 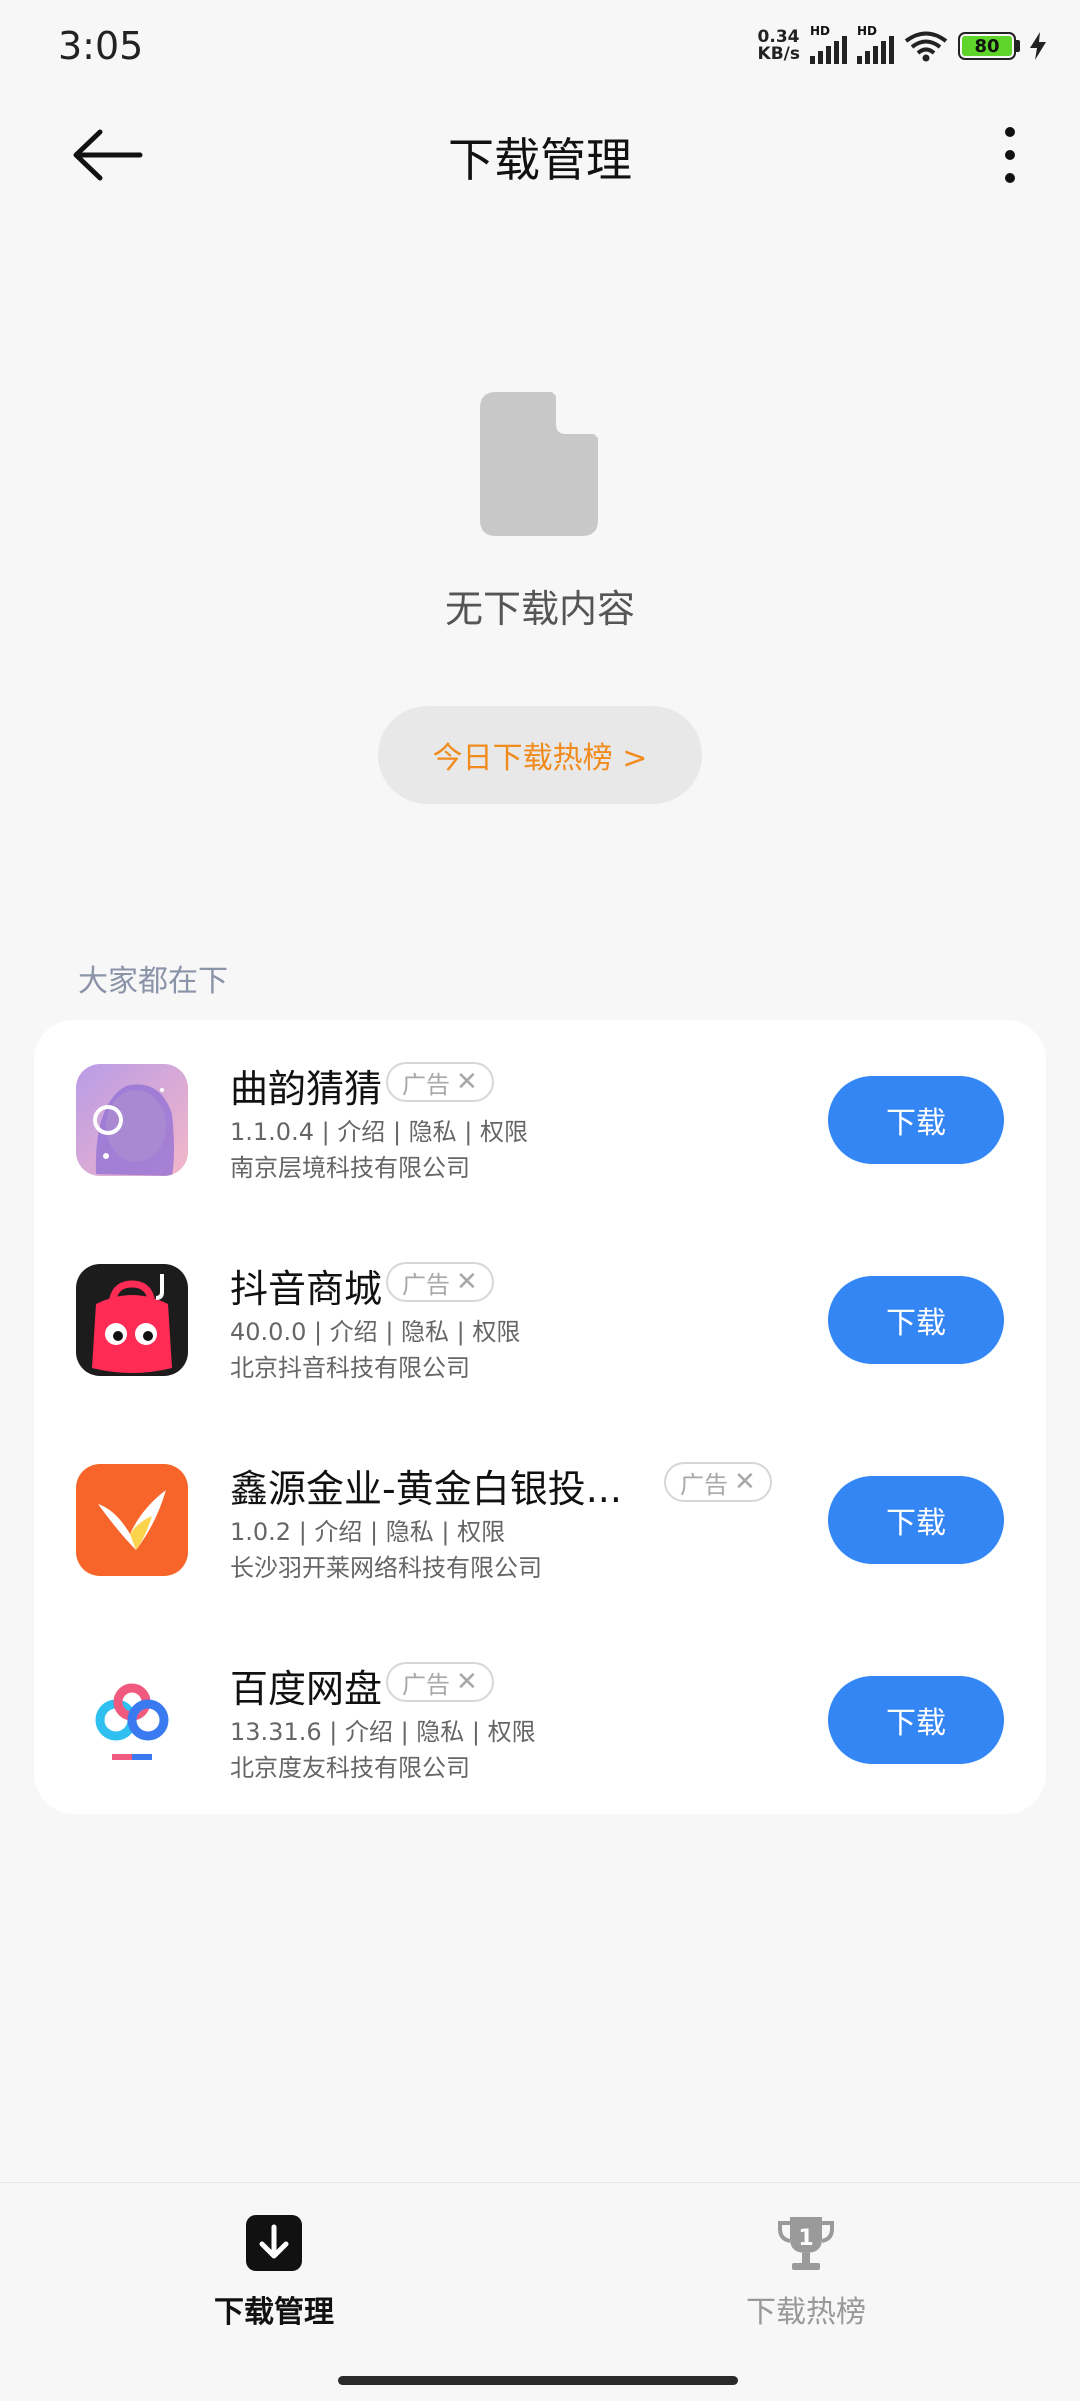 I want to click on tab-download-rank: 1 下载热榜, so click(x=806, y=2272).